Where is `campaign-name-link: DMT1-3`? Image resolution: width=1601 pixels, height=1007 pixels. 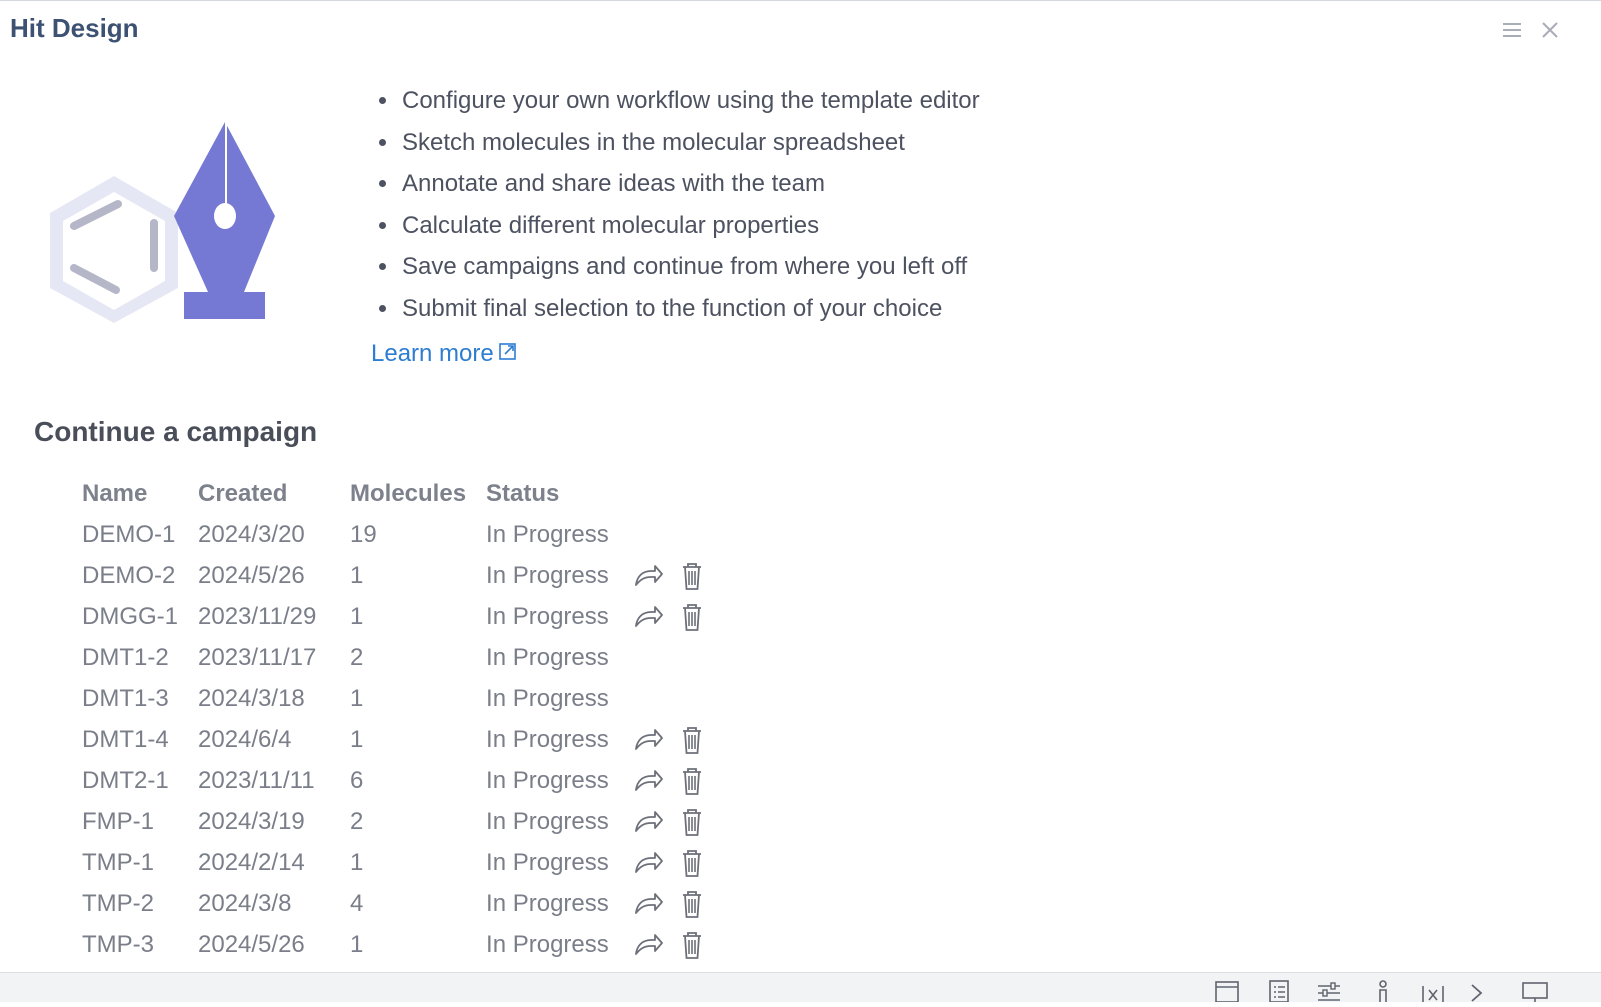 campaign-name-link: DMT1-3 is located at coordinates (130, 698).